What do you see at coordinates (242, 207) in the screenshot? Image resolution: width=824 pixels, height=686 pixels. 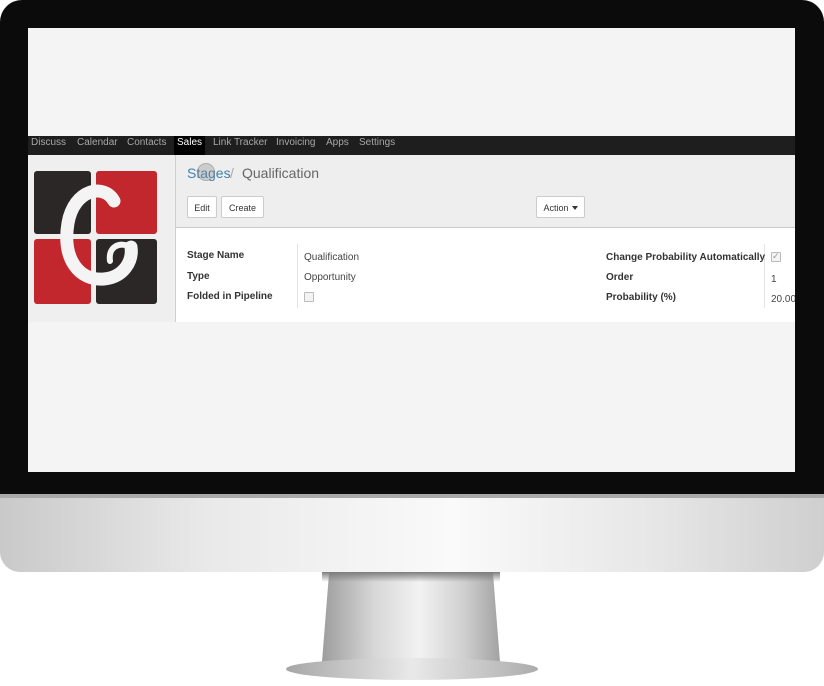 I see `create-button: Create` at bounding box center [242, 207].